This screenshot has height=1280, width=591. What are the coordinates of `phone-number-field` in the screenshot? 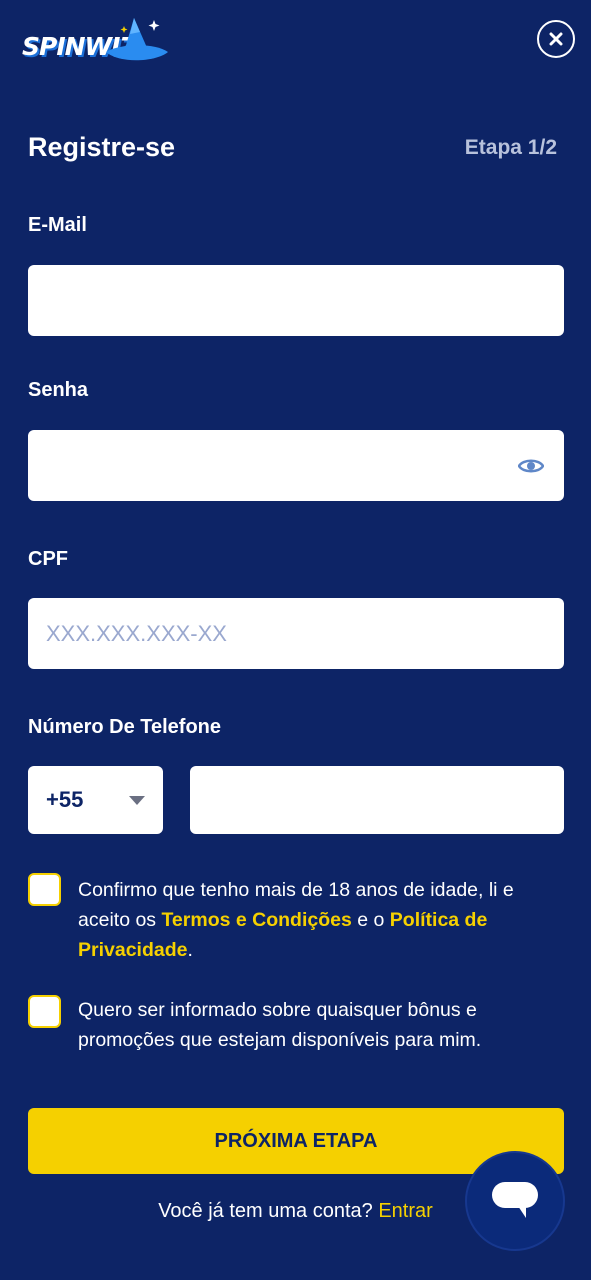 It's located at (377, 800).